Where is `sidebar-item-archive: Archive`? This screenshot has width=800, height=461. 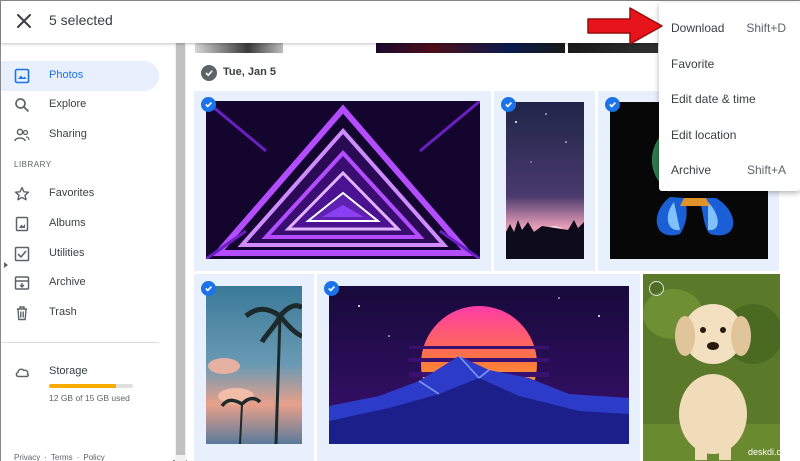 sidebar-item-archive: Archive is located at coordinates (80, 283).